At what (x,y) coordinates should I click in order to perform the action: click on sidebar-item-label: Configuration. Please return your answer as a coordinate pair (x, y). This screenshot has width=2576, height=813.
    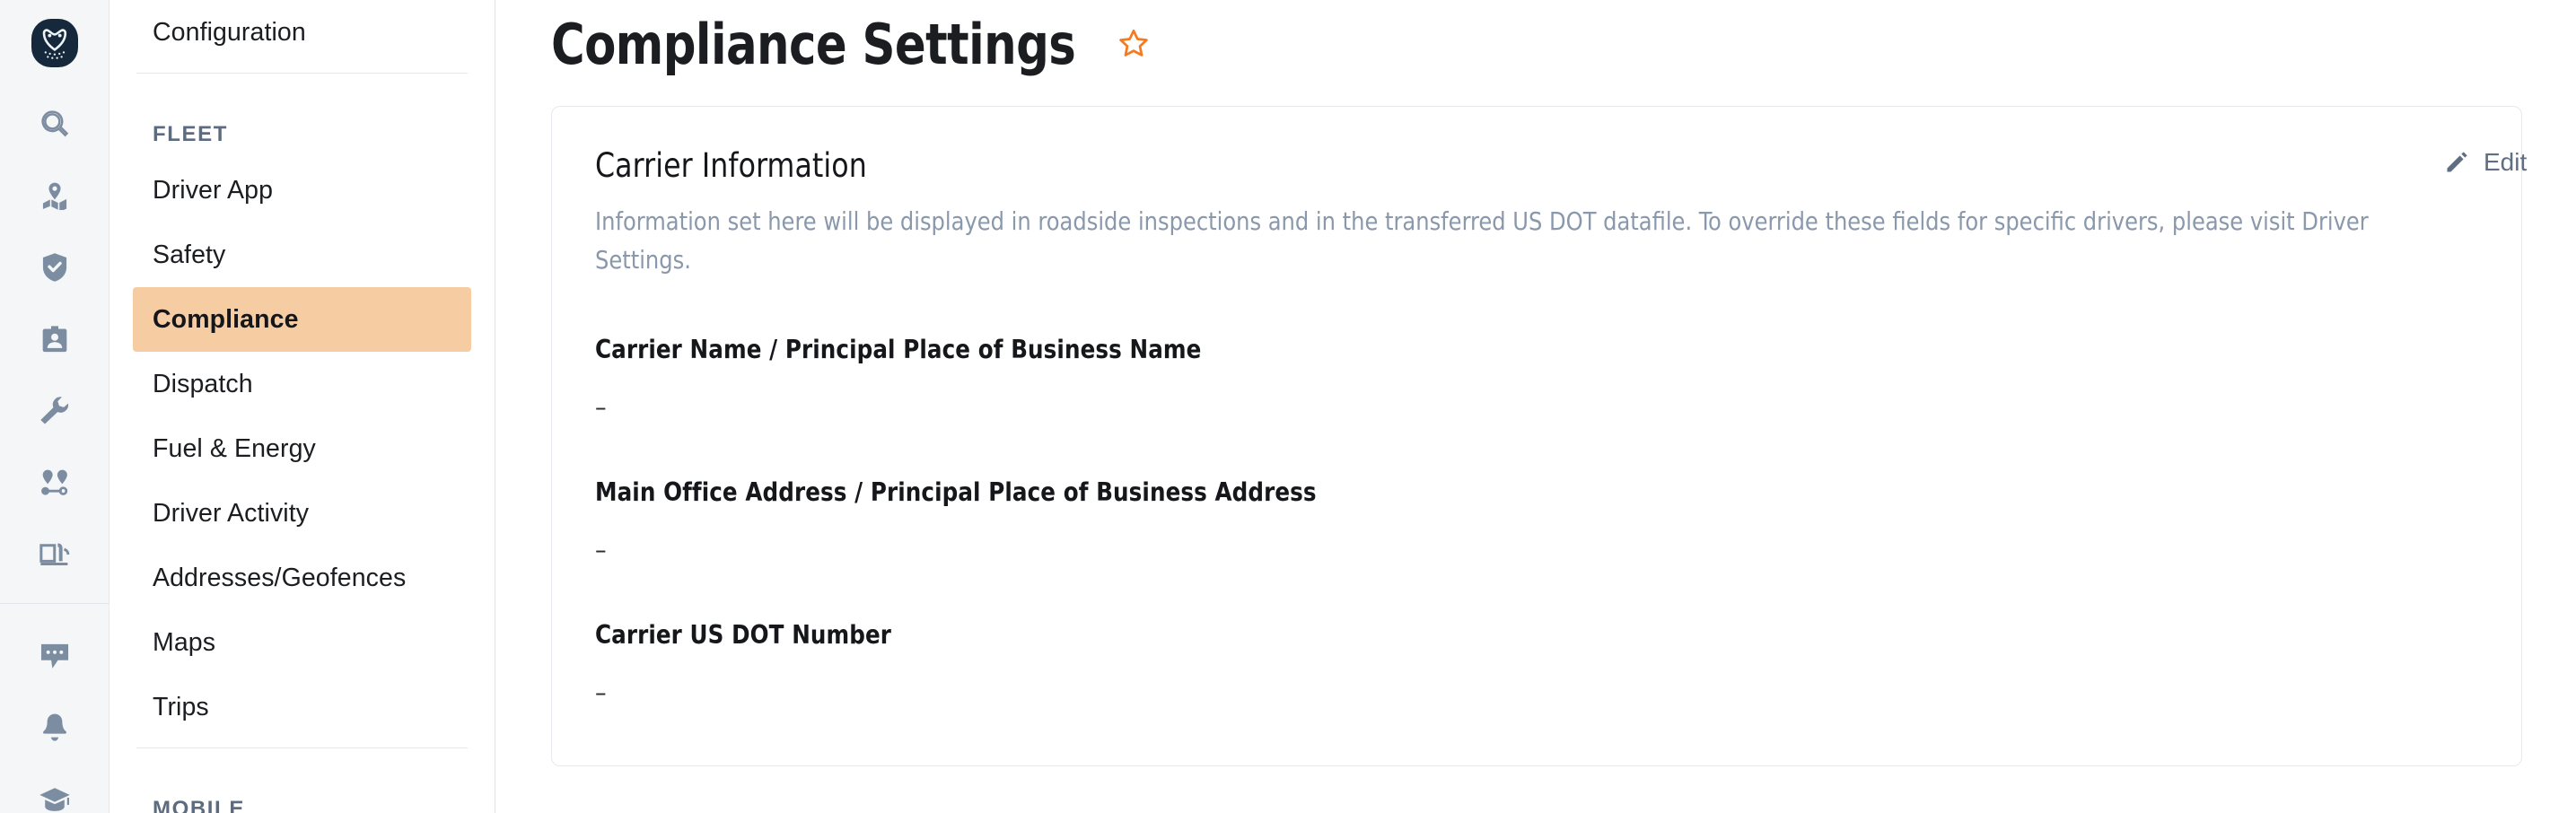
    Looking at the image, I should click on (229, 32).